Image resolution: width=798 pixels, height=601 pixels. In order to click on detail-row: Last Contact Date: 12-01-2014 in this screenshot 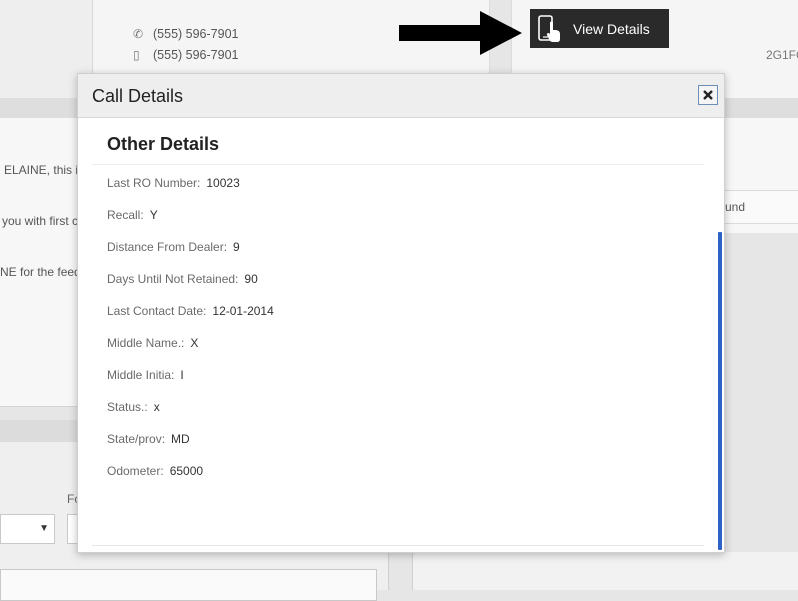, I will do `click(190, 320)`.